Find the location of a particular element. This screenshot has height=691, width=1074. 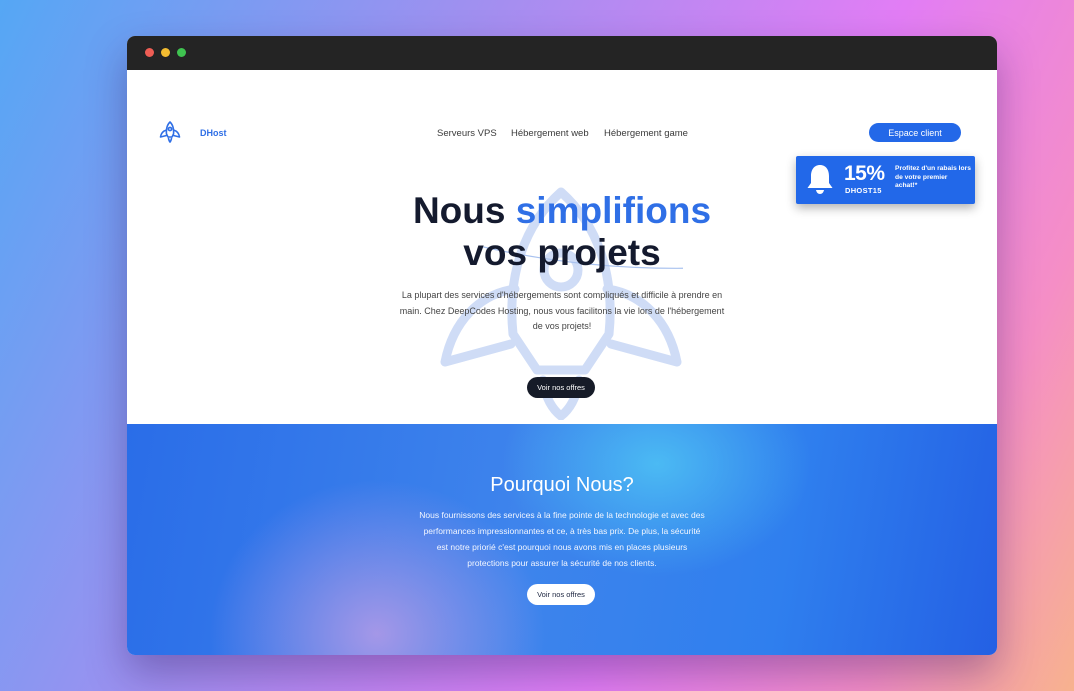

nav-item-hebergement-web: Hébergement web is located at coordinates (550, 133).